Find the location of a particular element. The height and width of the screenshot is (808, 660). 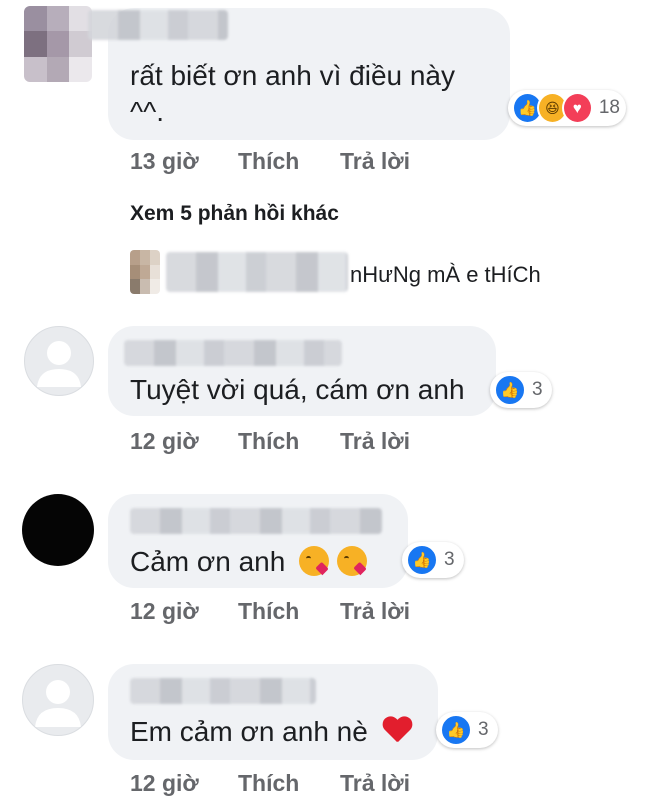

comment-text: Em cảm ơn anh nè is located at coordinates (271, 732).